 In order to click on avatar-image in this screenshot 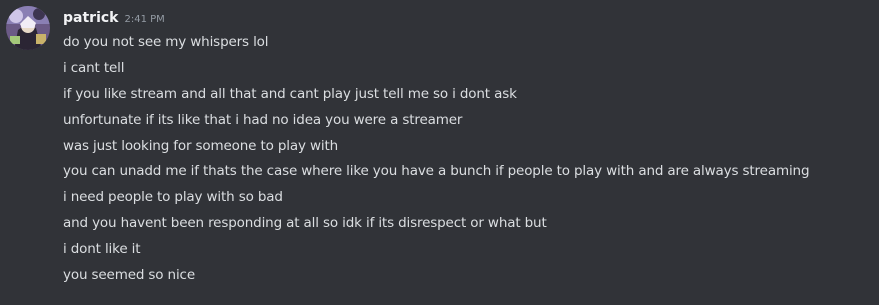, I will do `click(28, 28)`.